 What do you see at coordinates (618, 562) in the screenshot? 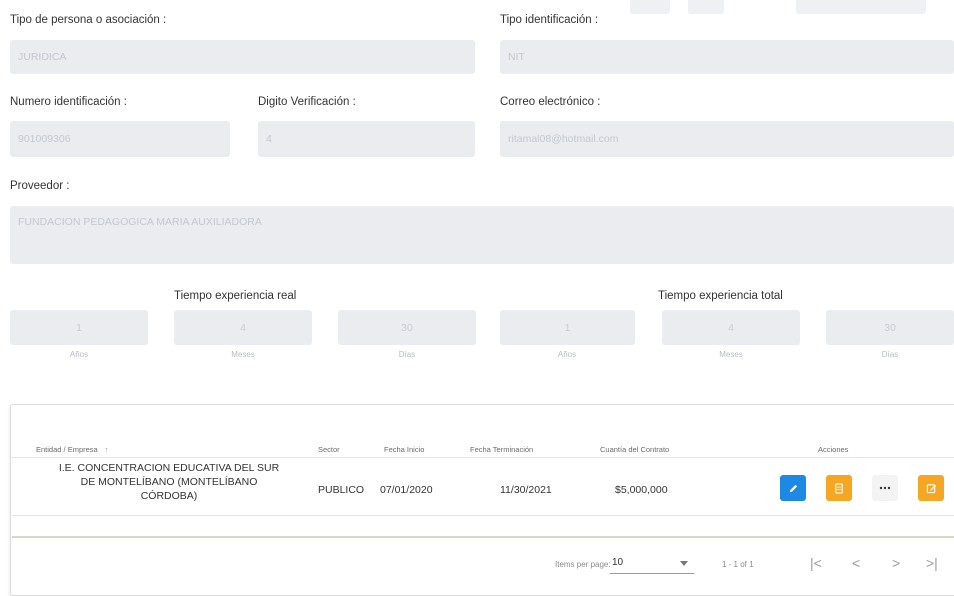
I see `items-per-page-value: 10` at bounding box center [618, 562].